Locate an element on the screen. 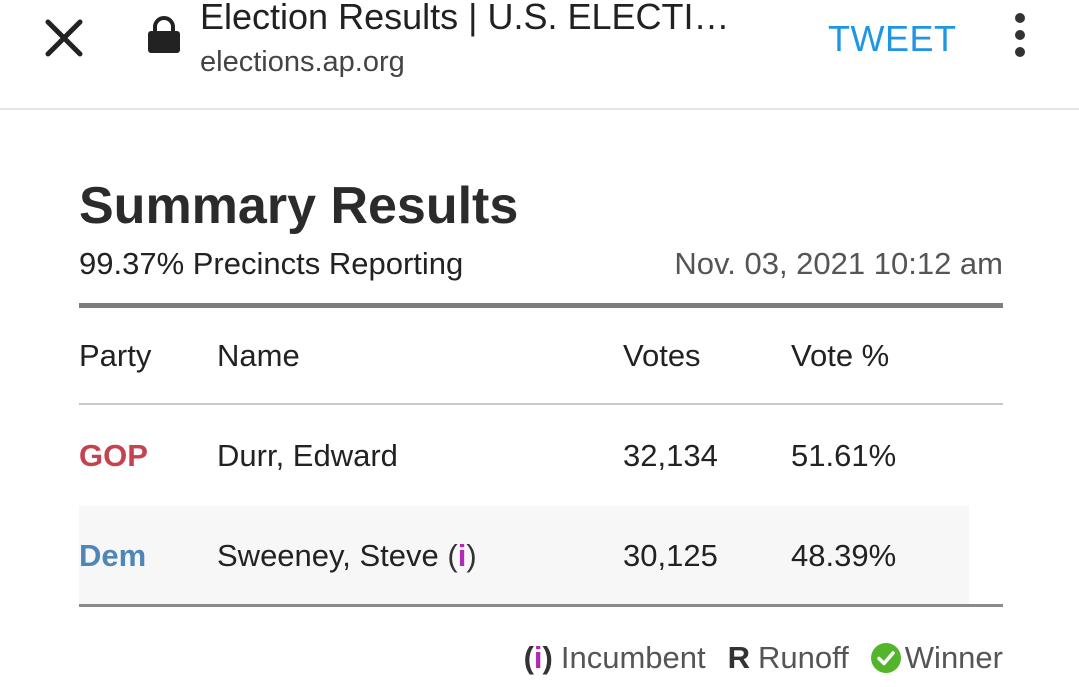 This screenshot has width=1079, height=687. candidate-name-cell: Sweeney, Steve (i) is located at coordinates (347, 556).